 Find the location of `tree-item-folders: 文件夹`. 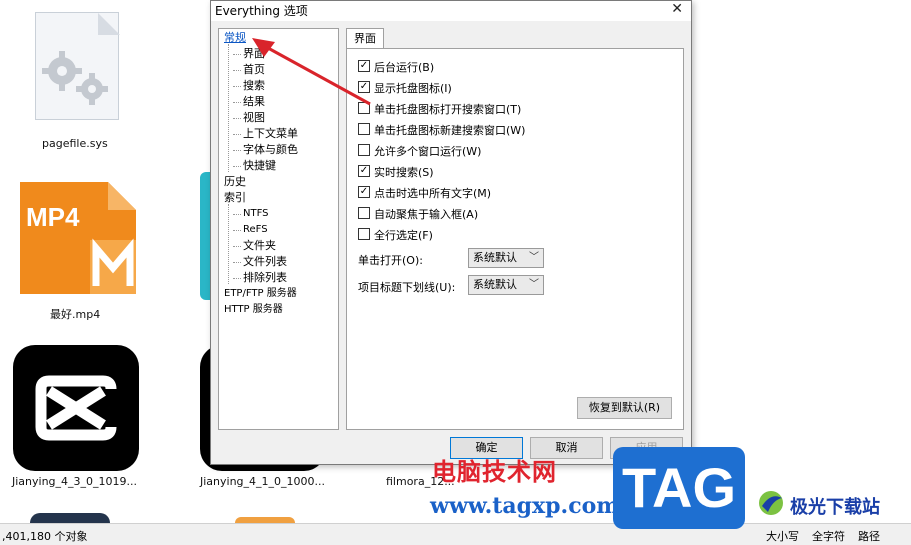

tree-item-folders: 文件夹 is located at coordinates (252, 246).